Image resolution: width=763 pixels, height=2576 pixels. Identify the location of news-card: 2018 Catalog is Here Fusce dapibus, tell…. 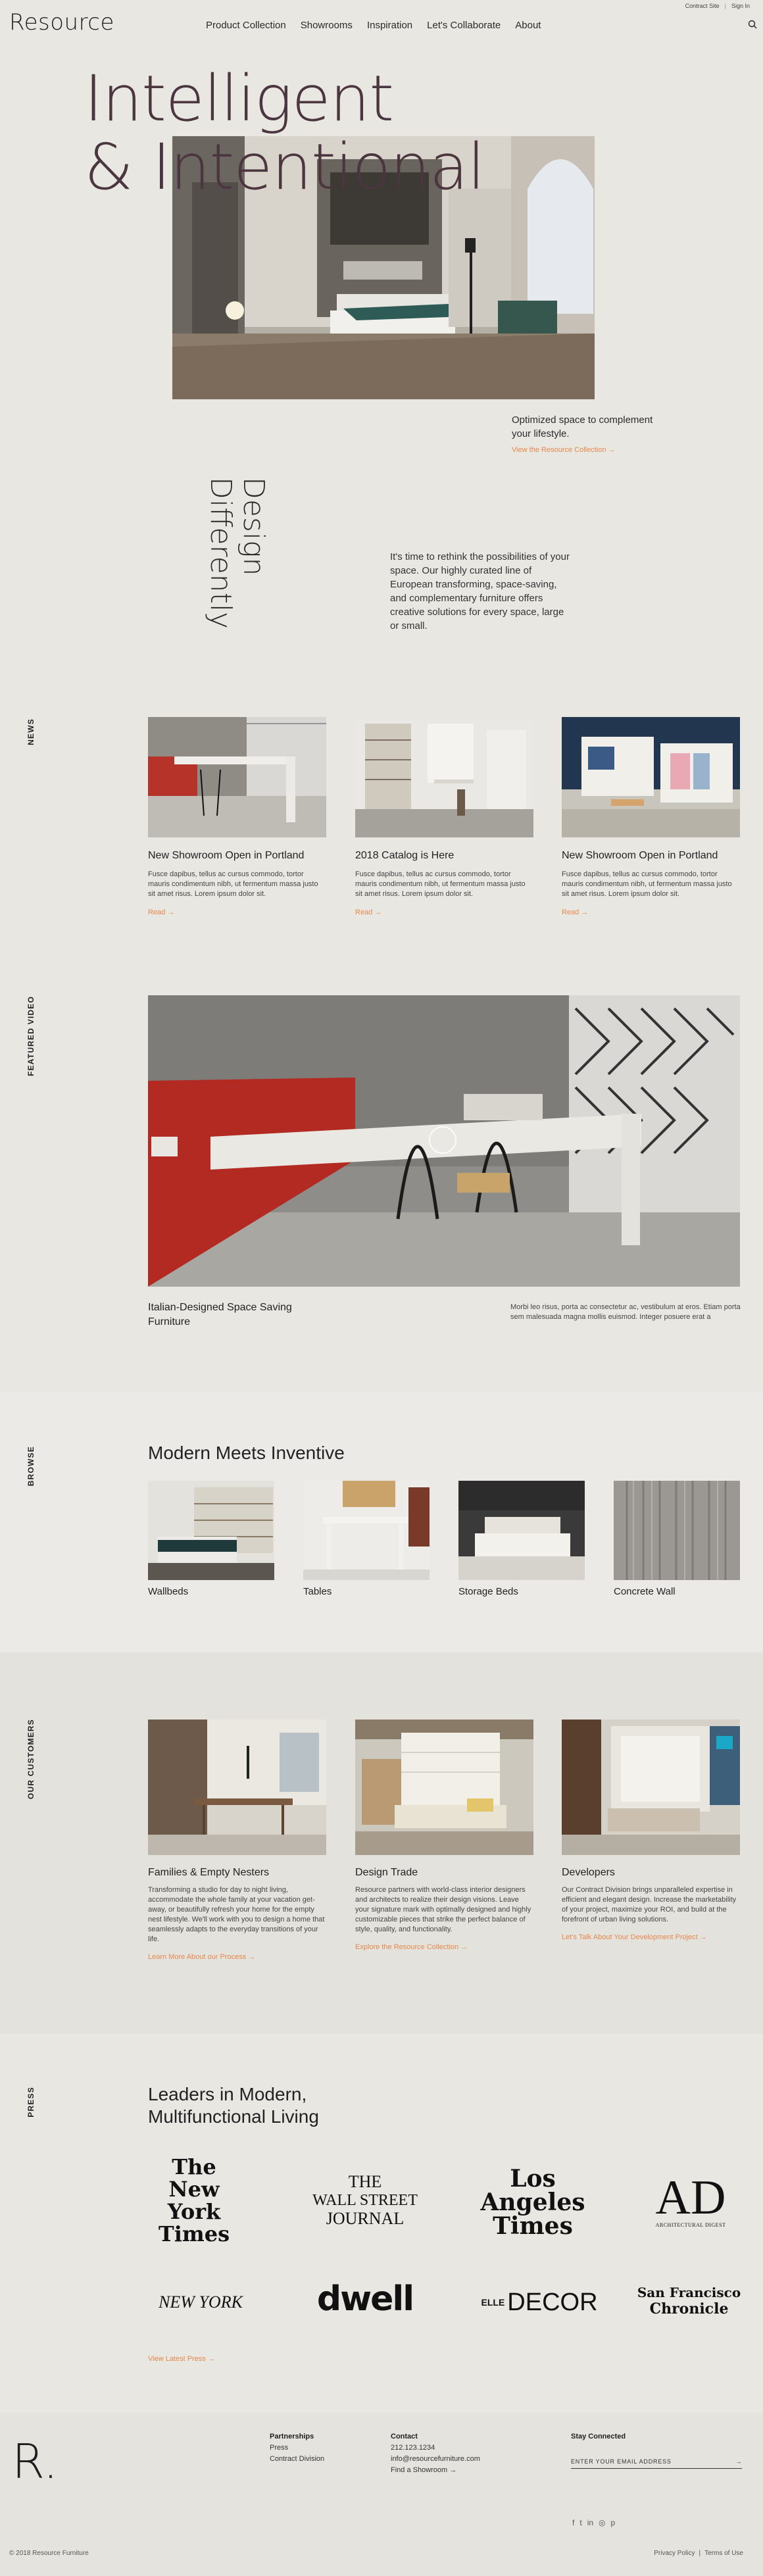
(444, 816).